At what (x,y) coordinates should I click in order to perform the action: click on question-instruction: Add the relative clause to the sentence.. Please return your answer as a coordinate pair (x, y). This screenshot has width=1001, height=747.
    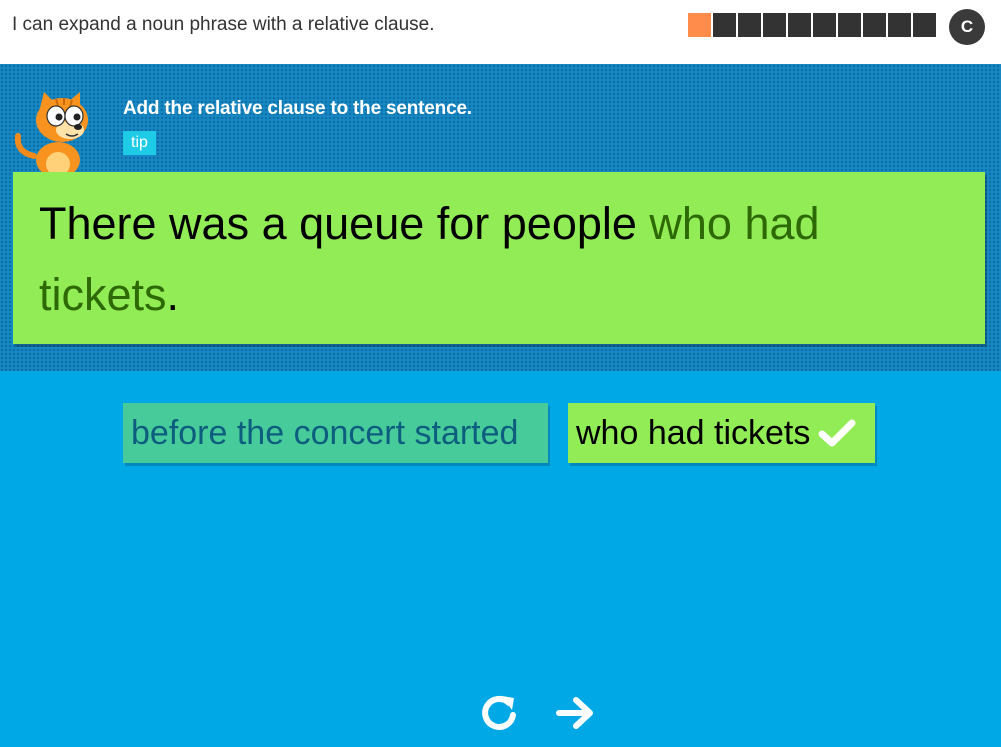
    Looking at the image, I should click on (297, 108).